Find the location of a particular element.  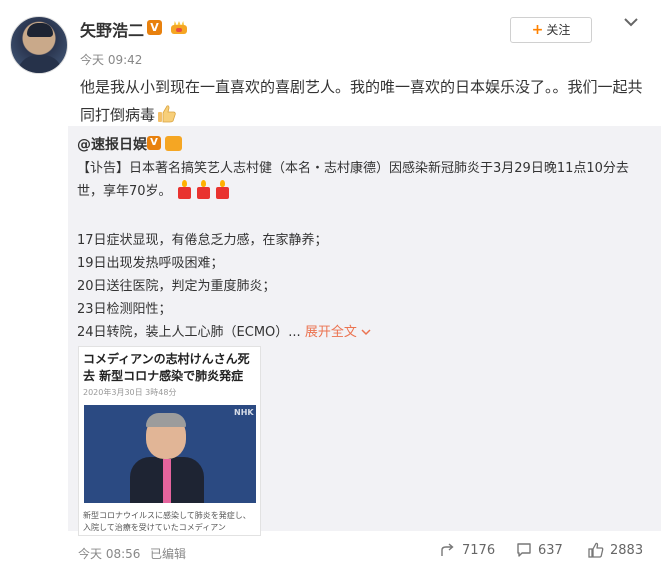

user-avatar is located at coordinates (39, 45).